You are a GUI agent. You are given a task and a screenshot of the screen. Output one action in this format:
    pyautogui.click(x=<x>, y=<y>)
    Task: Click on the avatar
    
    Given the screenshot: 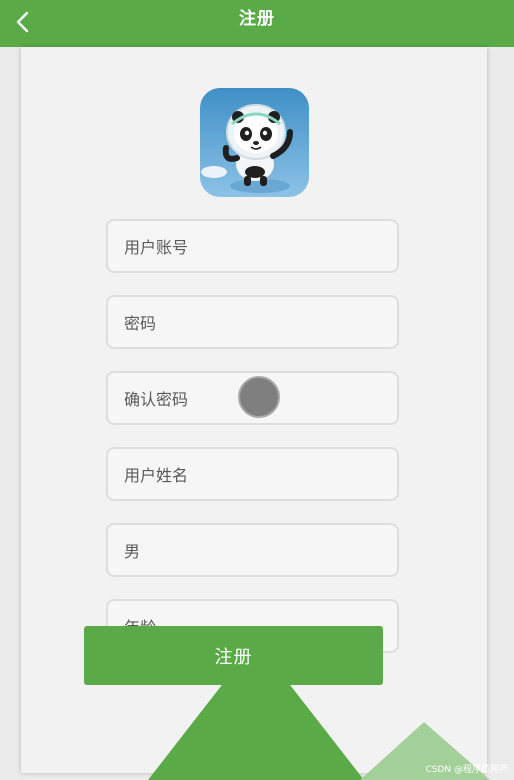 What is the action you would take?
    pyautogui.click(x=254, y=142)
    